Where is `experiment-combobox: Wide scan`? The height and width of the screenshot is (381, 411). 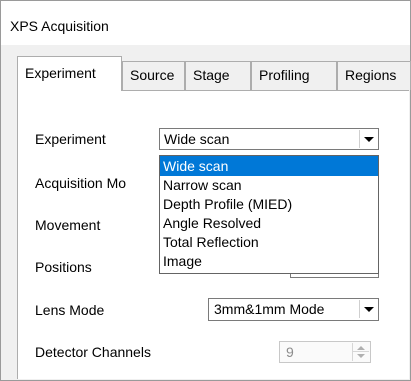 experiment-combobox: Wide scan is located at coordinates (269, 139).